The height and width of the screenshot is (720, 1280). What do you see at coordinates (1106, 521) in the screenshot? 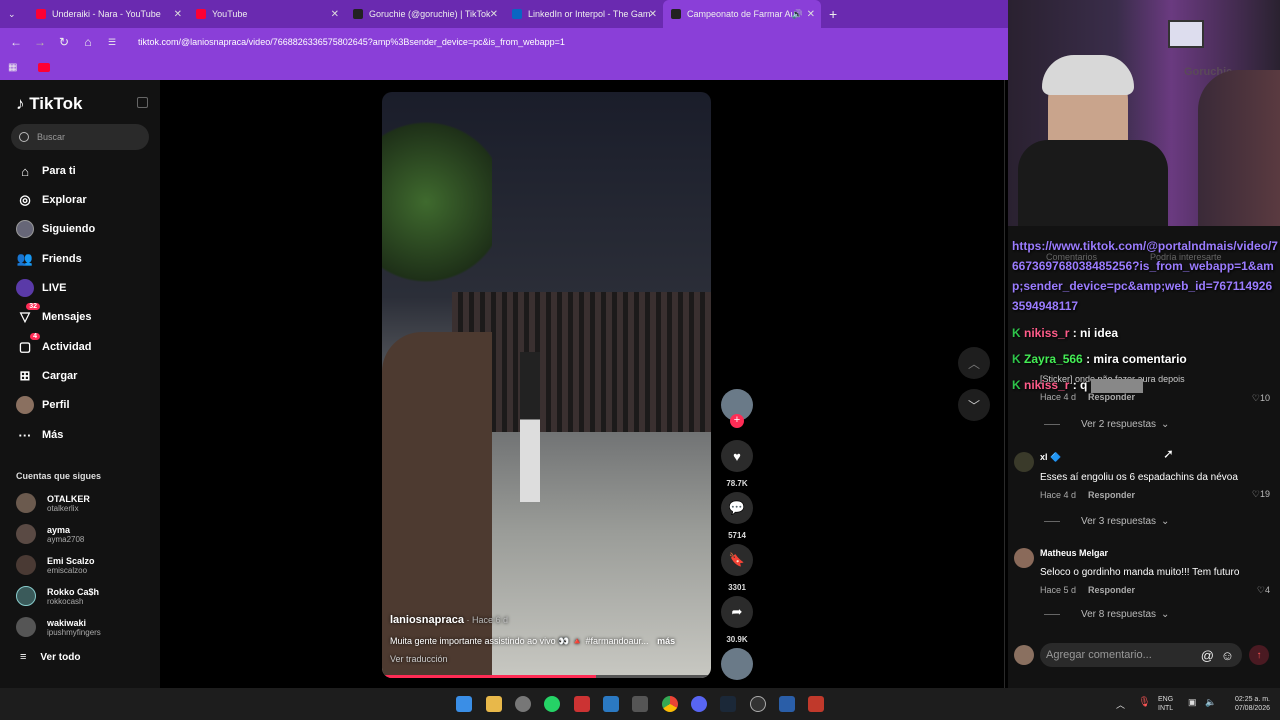
I see `view-replies-button: Ver 3 respuestas ⌄` at bounding box center [1106, 521].